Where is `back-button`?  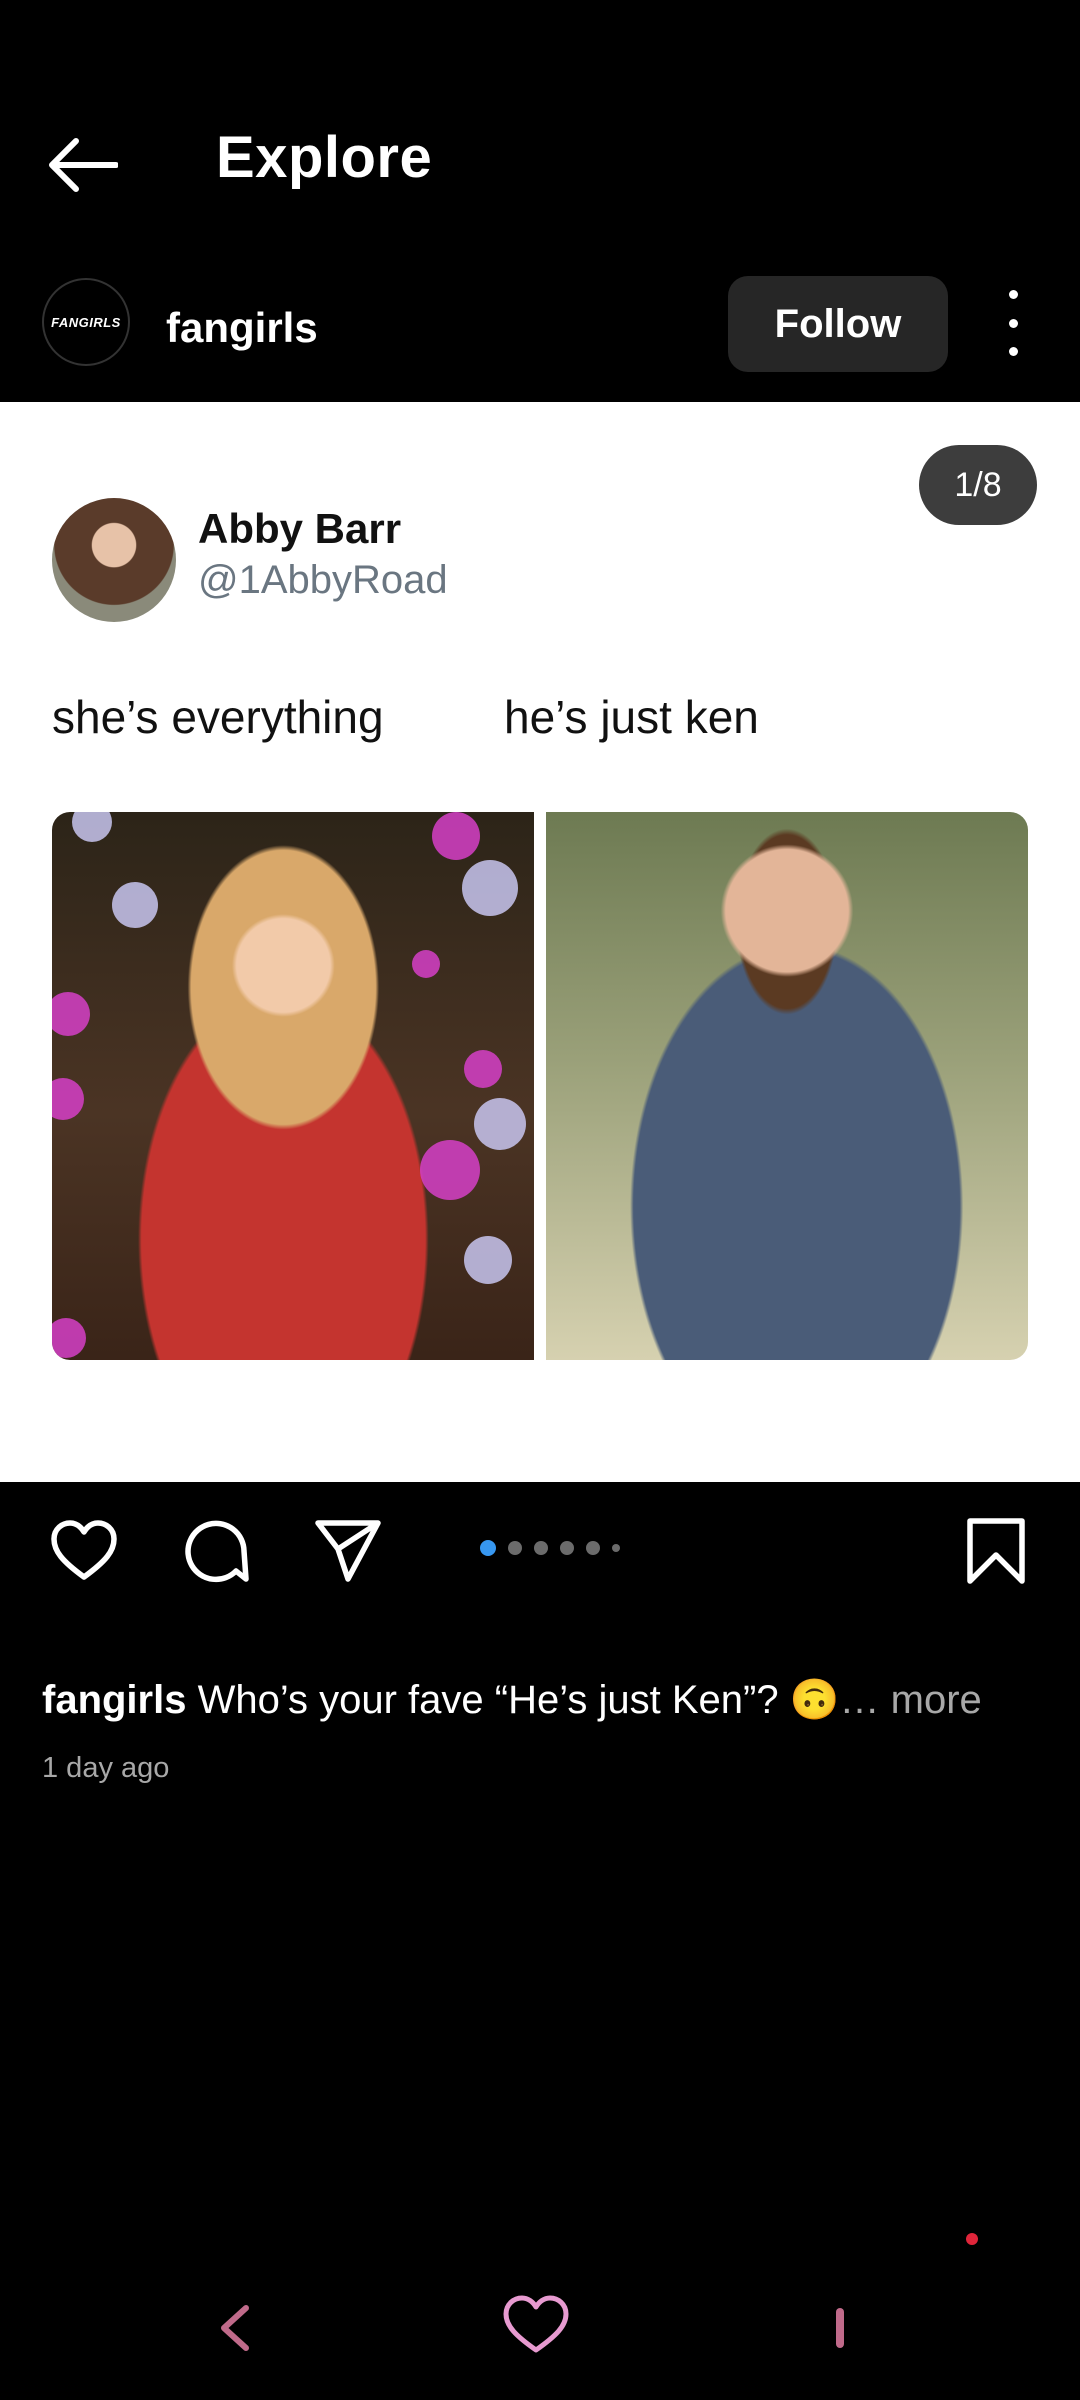
back-button is located at coordinates (82, 165).